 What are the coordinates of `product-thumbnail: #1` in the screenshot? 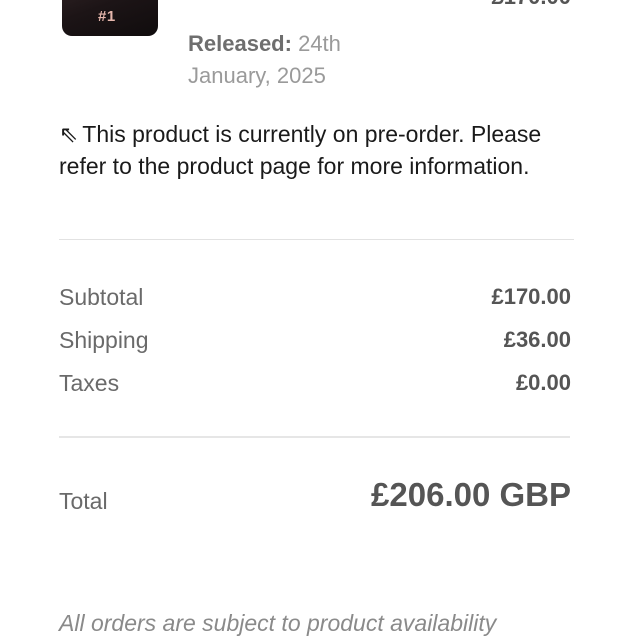 It's located at (110, 18).